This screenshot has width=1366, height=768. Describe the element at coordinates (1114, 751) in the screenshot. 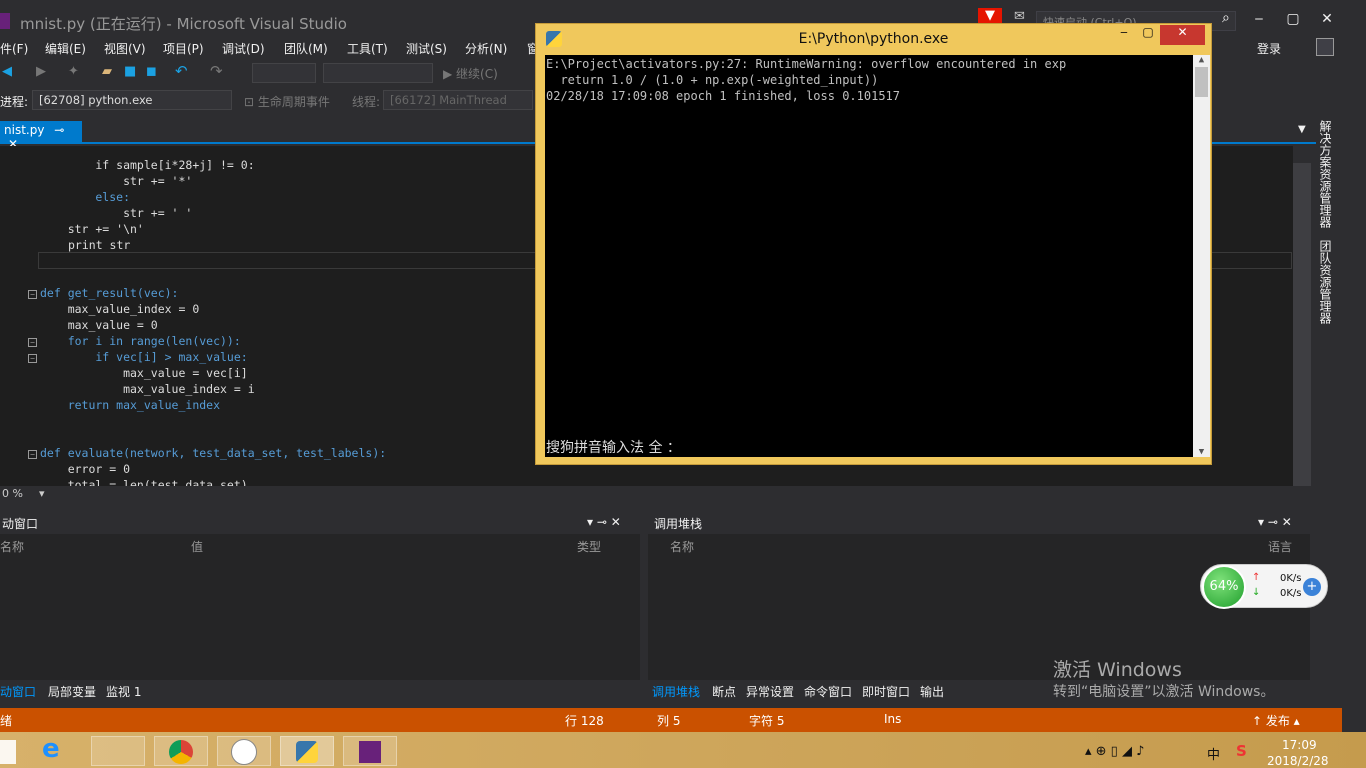

I see `tray-icons: ▴ ⊕ ▯ ◢ ♪` at that location.